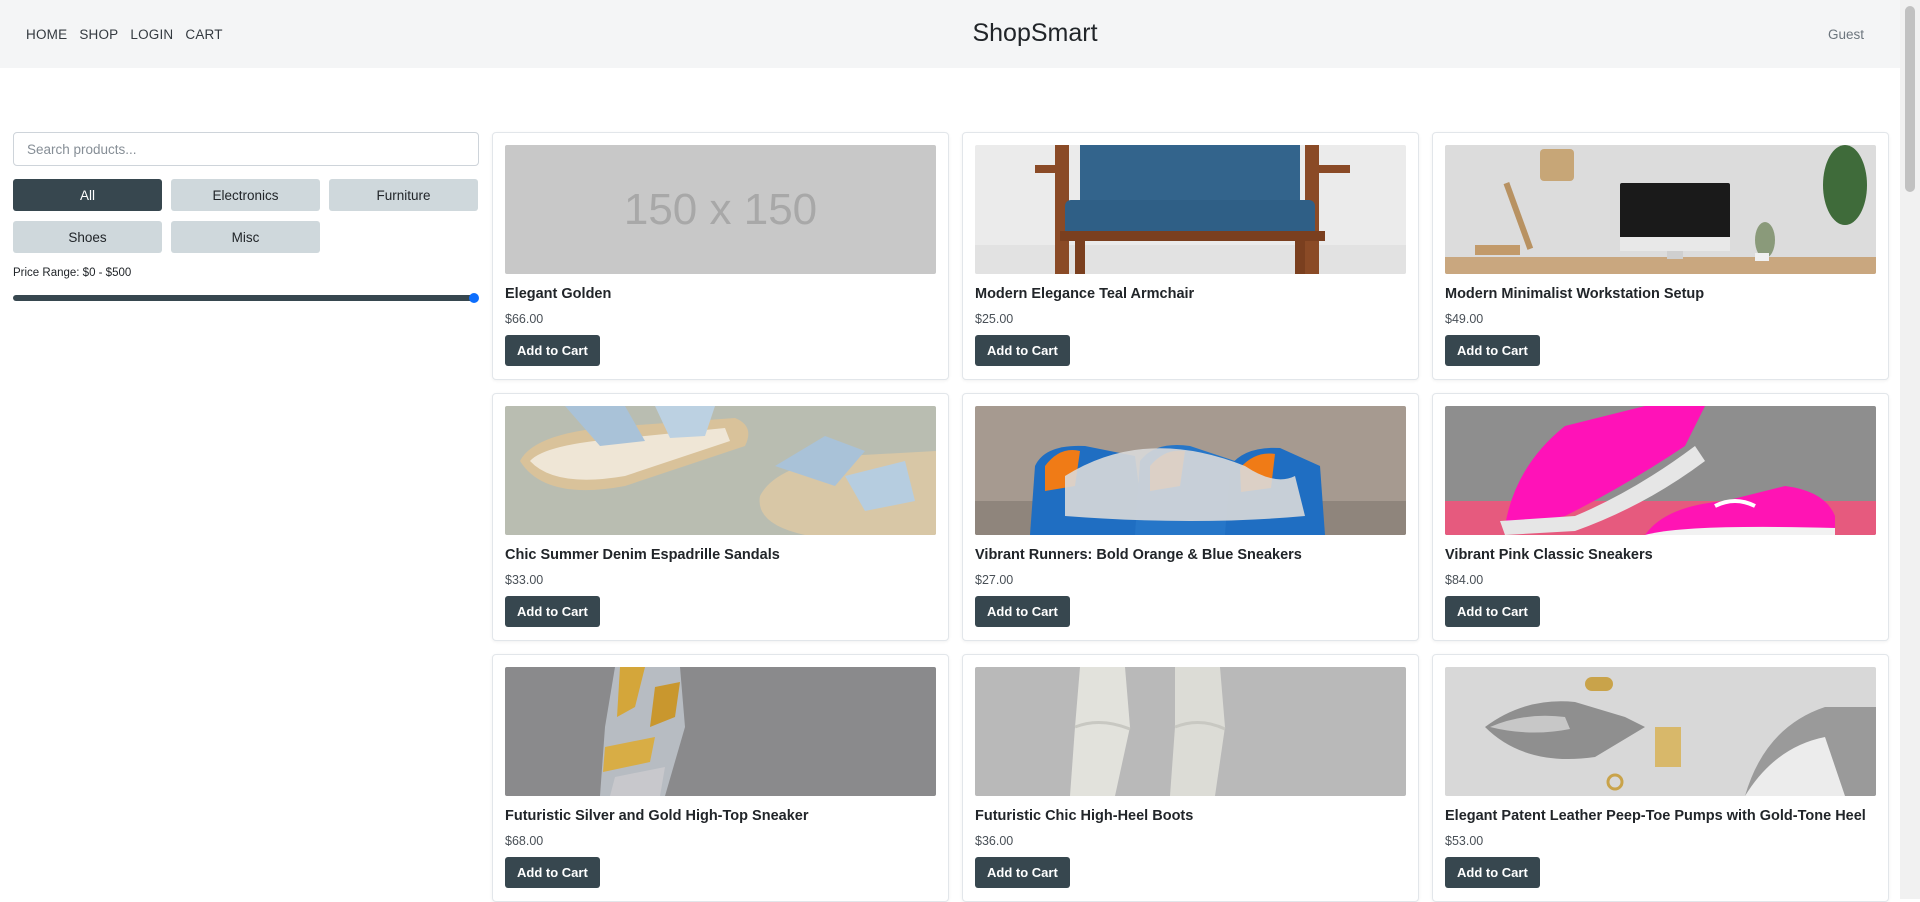 This screenshot has width=1920, height=902. What do you see at coordinates (203, 34) in the screenshot?
I see `nav-cart-link: CART` at bounding box center [203, 34].